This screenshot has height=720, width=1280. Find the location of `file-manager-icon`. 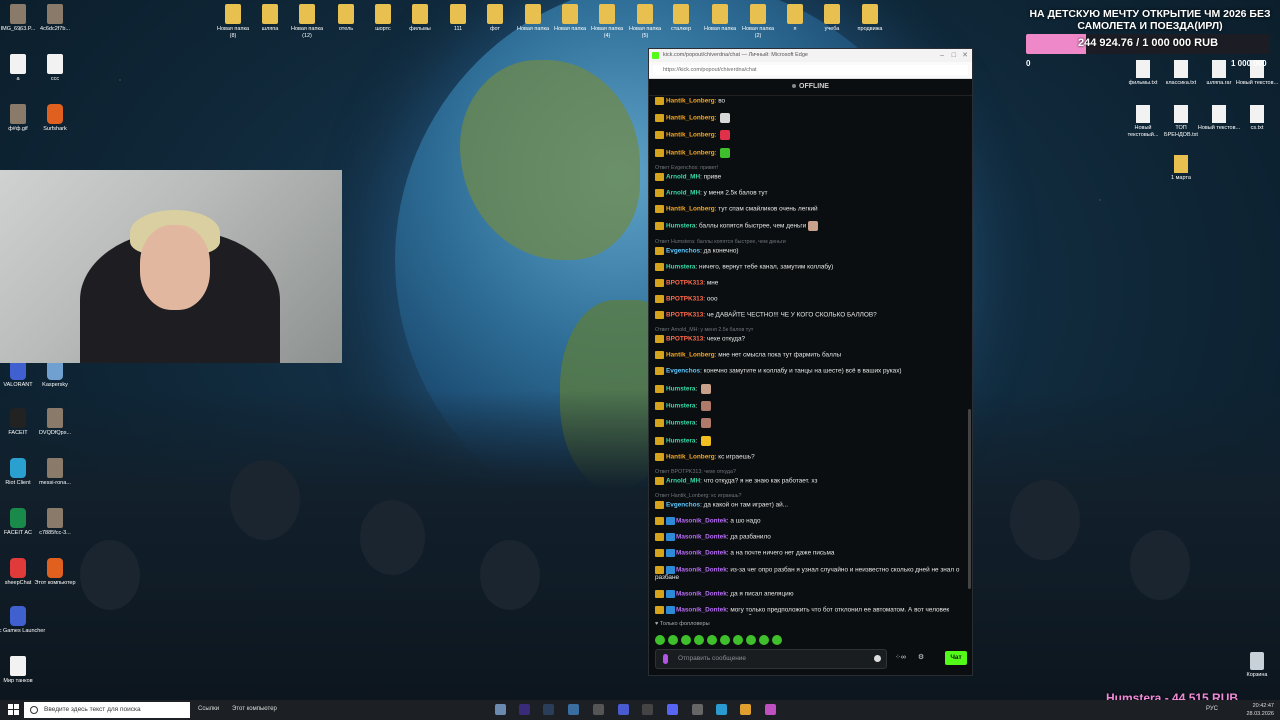

file-manager-icon is located at coordinates (500, 709).